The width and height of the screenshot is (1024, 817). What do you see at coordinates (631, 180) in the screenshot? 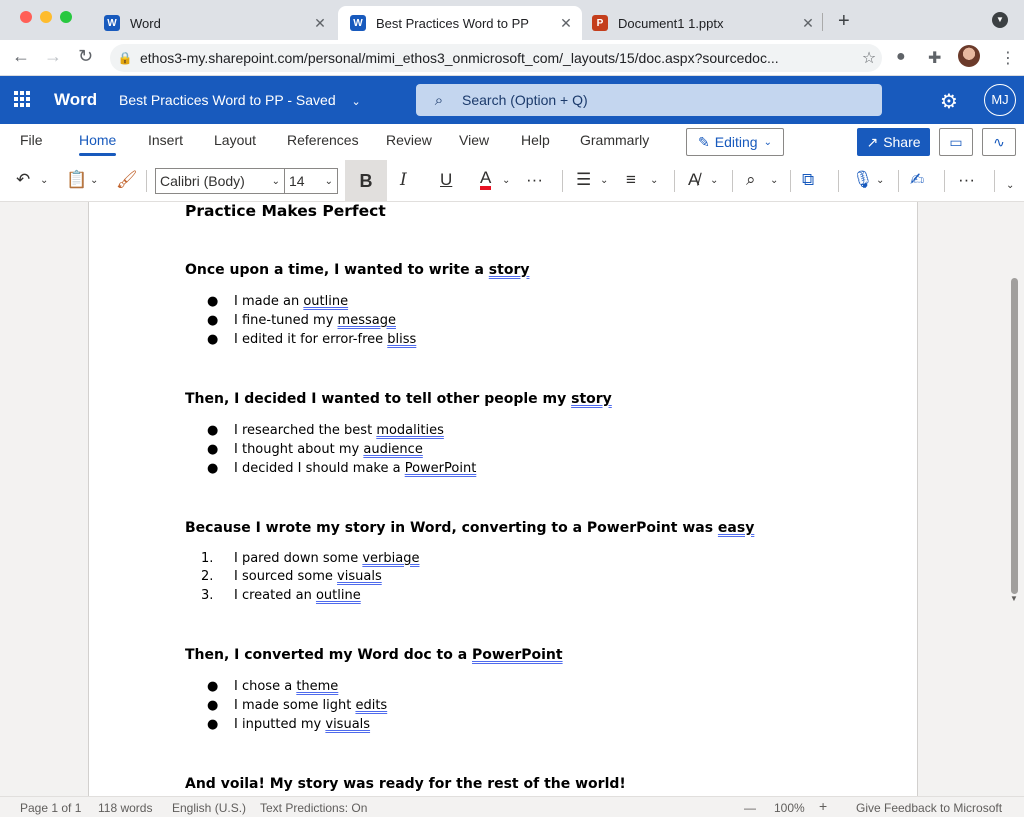
I see `align-paragraph-icon: ≡` at bounding box center [631, 180].